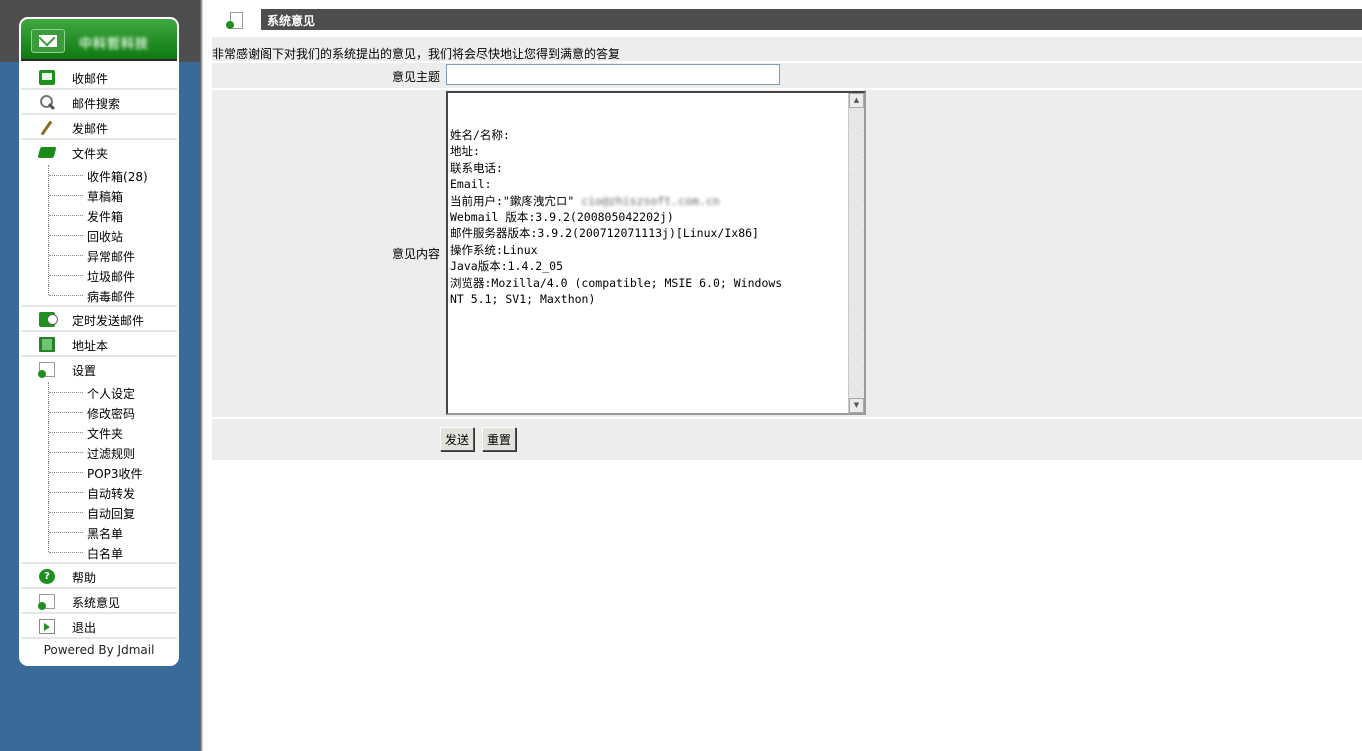  I want to click on folder-label: 收件箱(28), so click(117, 176).